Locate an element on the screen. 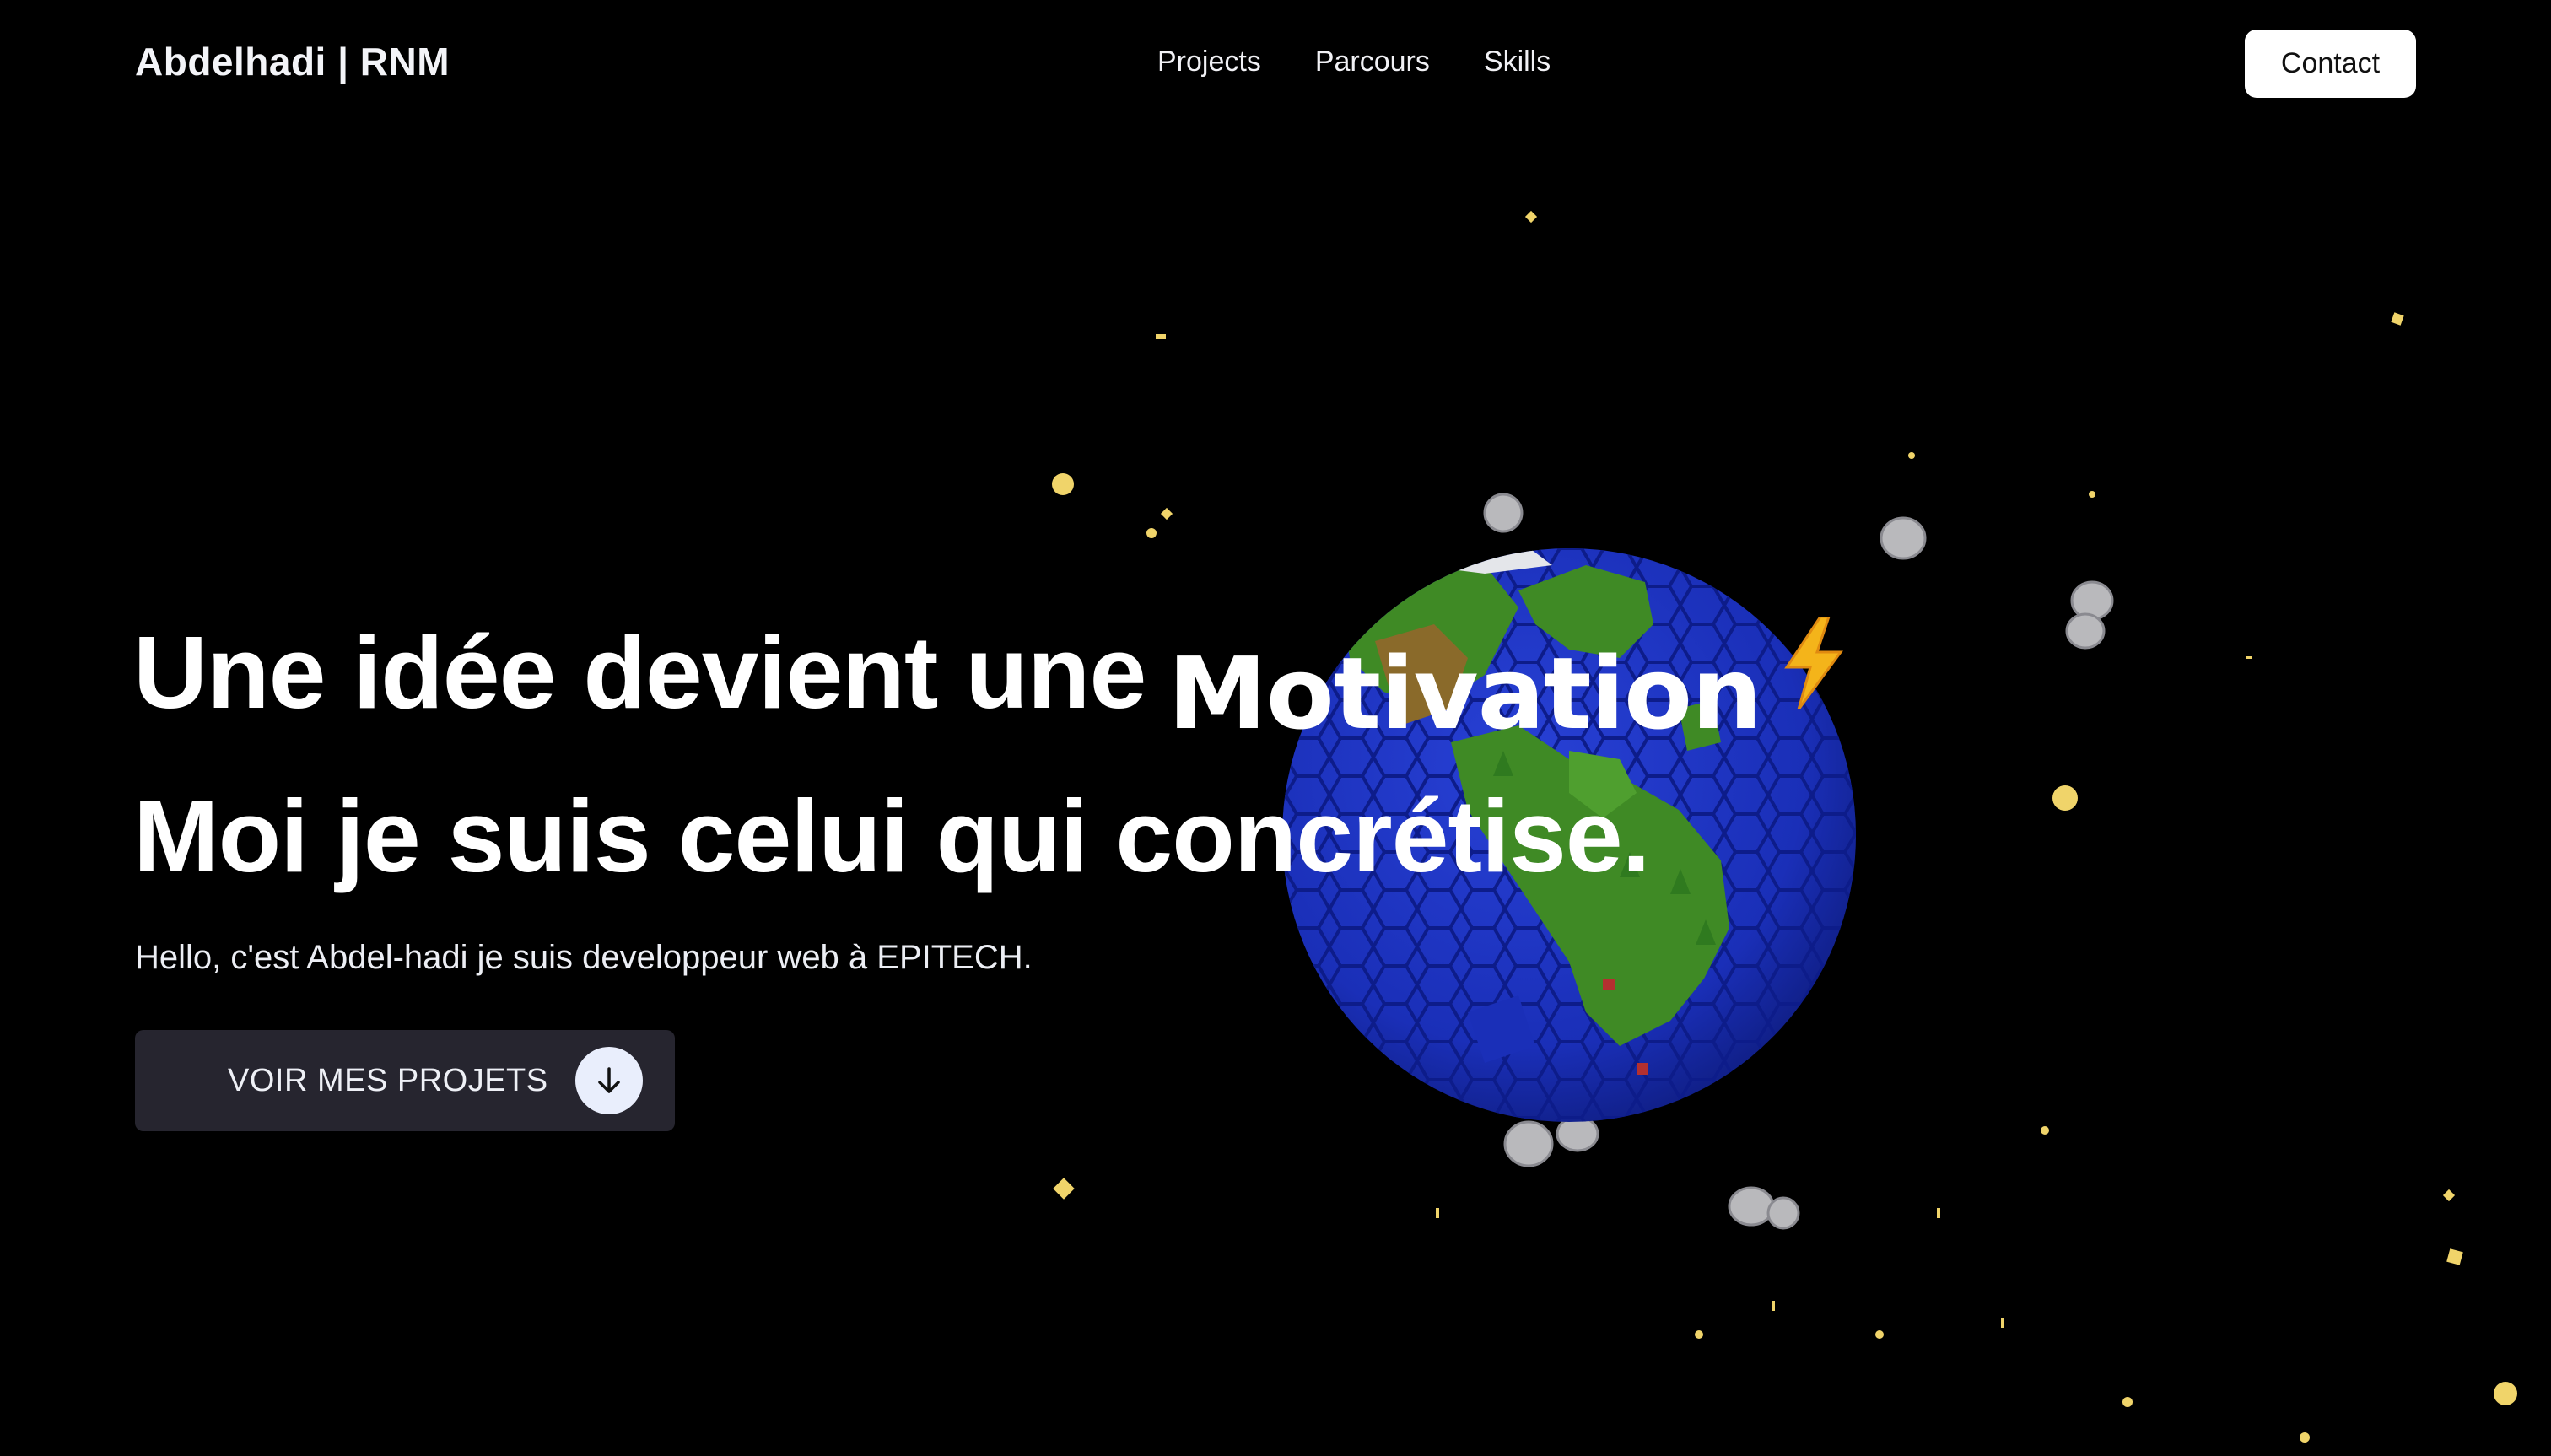 This screenshot has width=2551, height=1456. arrow-down-icon is located at coordinates (608, 1081).